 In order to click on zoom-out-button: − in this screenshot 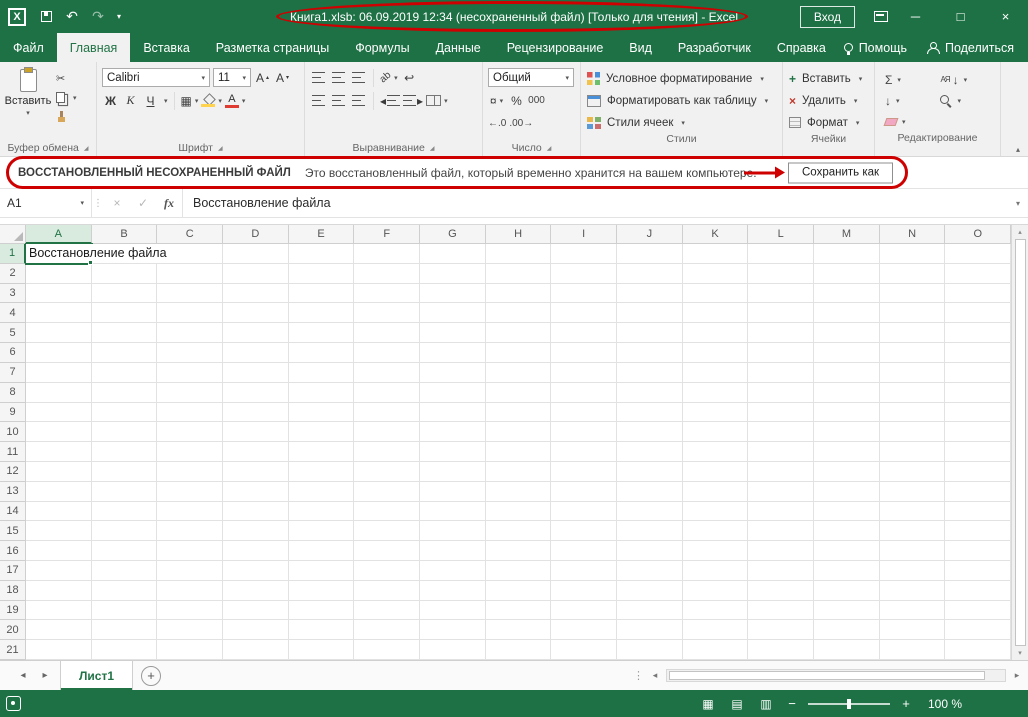, I will do `click(792, 703)`.